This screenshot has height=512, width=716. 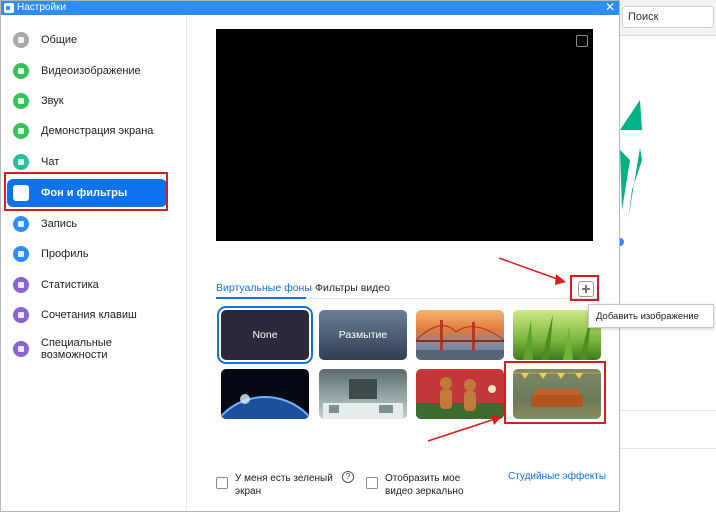 I want to click on sidebar-item-gear: Общие, so click(x=87, y=40).